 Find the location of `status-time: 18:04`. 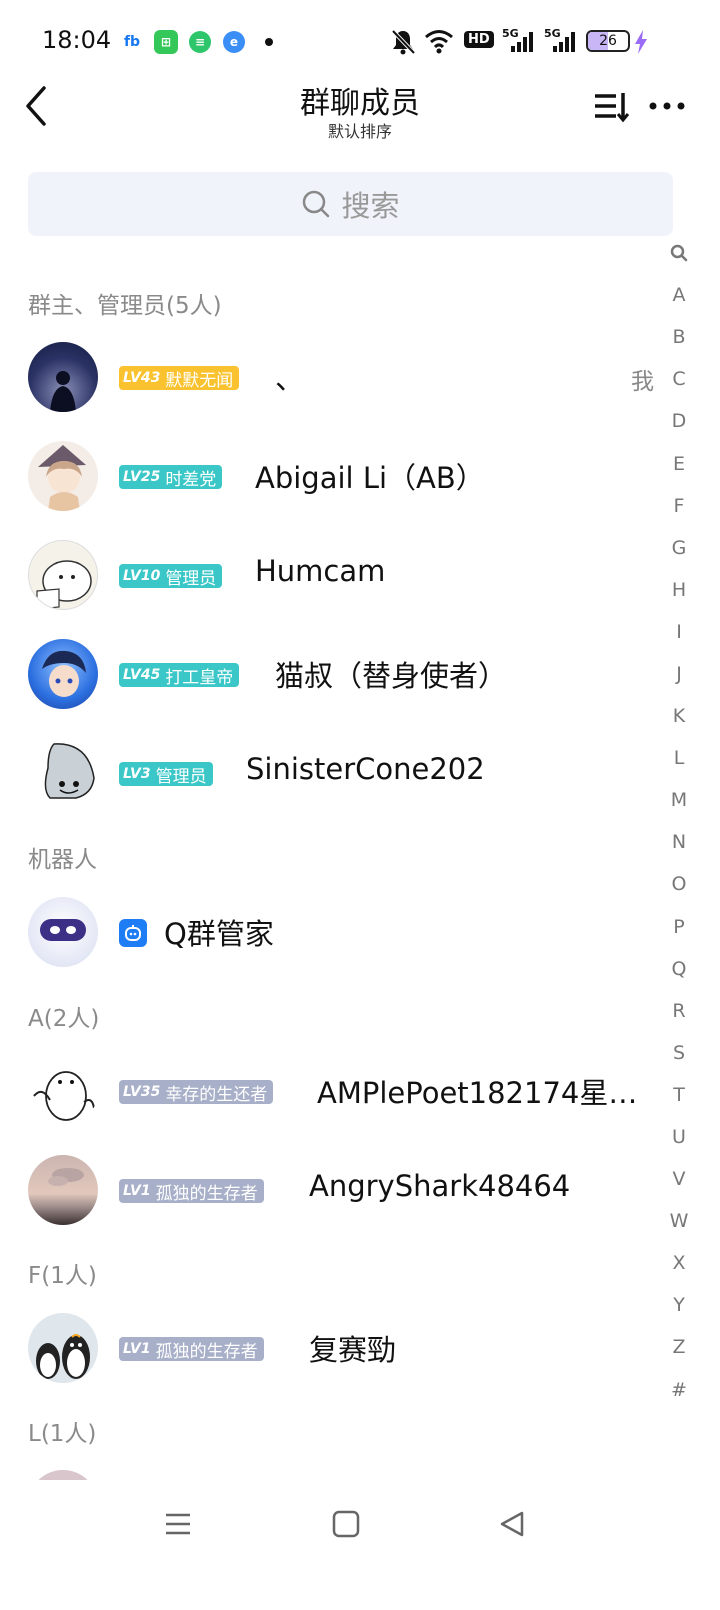

status-time: 18:04 is located at coordinates (77, 40).